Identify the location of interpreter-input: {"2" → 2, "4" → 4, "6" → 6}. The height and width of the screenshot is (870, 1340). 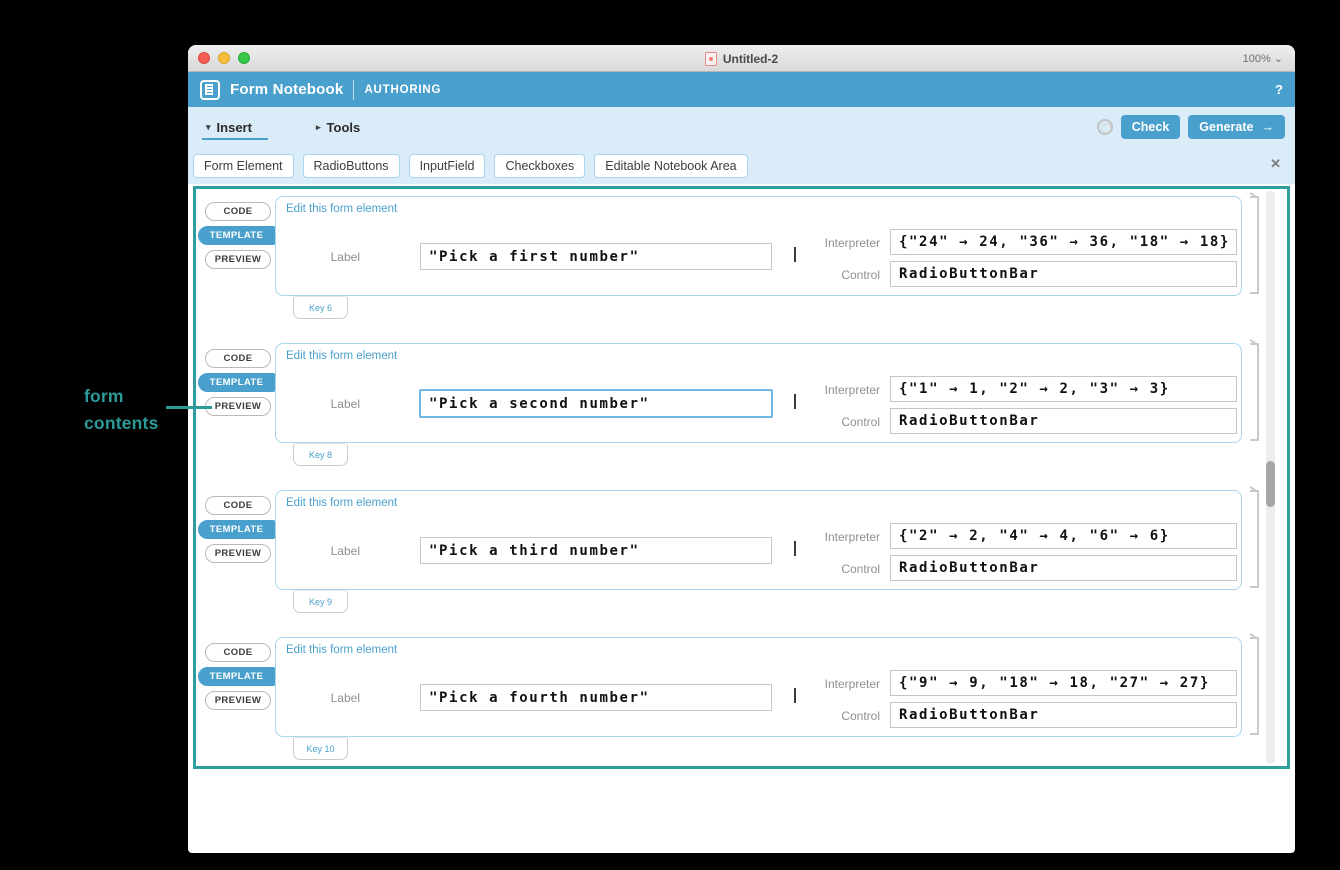
(1063, 536).